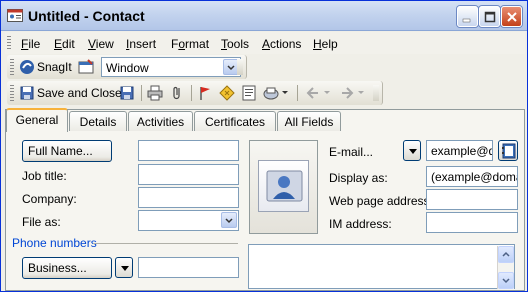 The width and height of the screenshot is (528, 292). Describe the element at coordinates (37, 120) in the screenshot. I see `tab-general: General` at that location.